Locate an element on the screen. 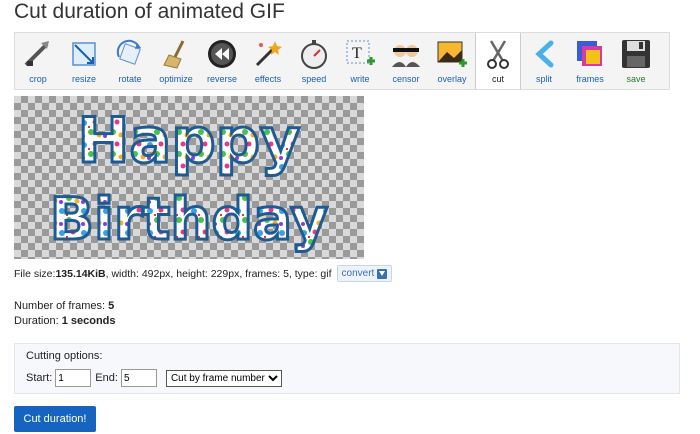 This screenshot has width=700, height=434. tool-speed: speed is located at coordinates (314, 61).